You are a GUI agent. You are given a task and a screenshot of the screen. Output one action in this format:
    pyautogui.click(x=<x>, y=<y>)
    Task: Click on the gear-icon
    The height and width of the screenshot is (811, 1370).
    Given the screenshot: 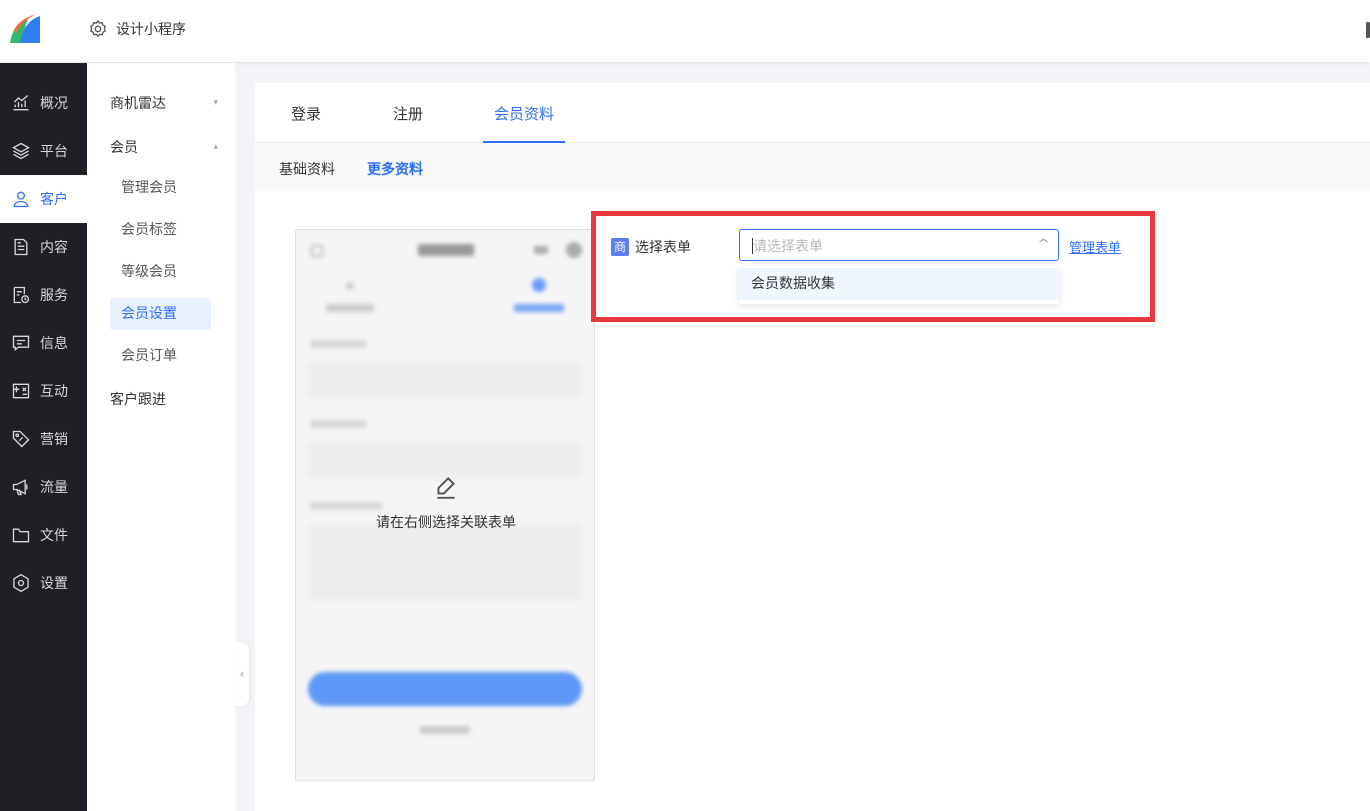 What is the action you would take?
    pyautogui.click(x=98, y=29)
    